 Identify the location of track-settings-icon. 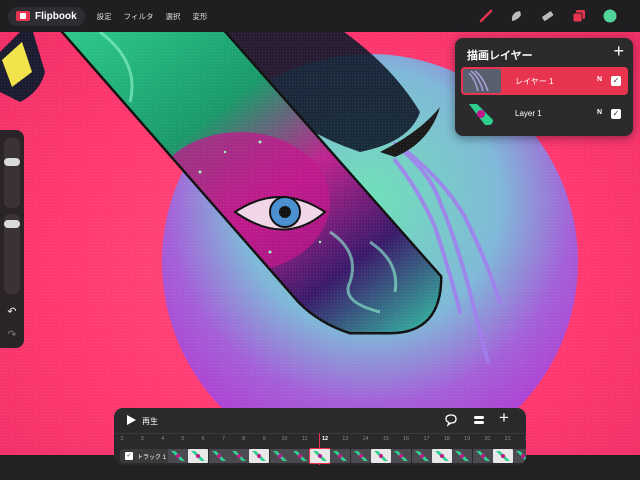
(479, 420).